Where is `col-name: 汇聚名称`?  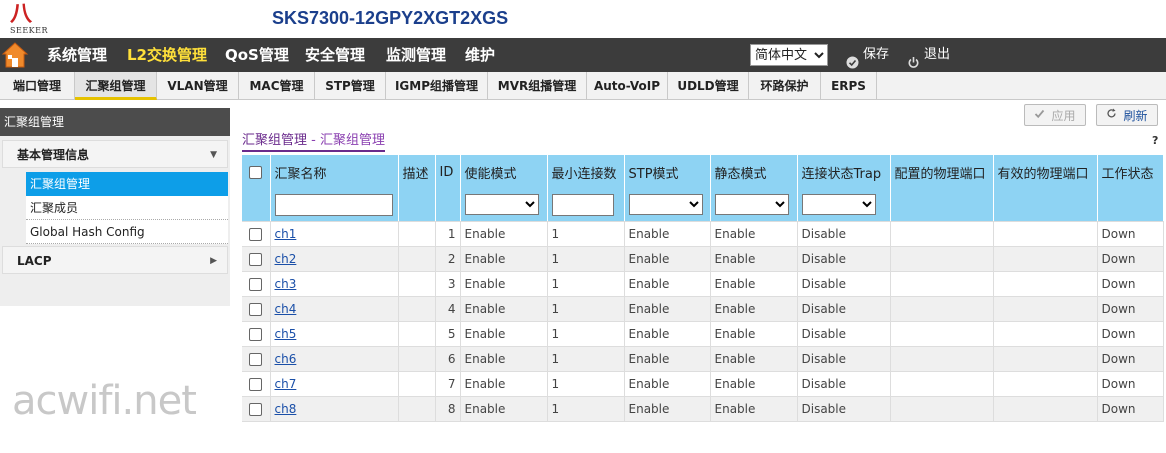
col-name: 汇聚名称 is located at coordinates (334, 172).